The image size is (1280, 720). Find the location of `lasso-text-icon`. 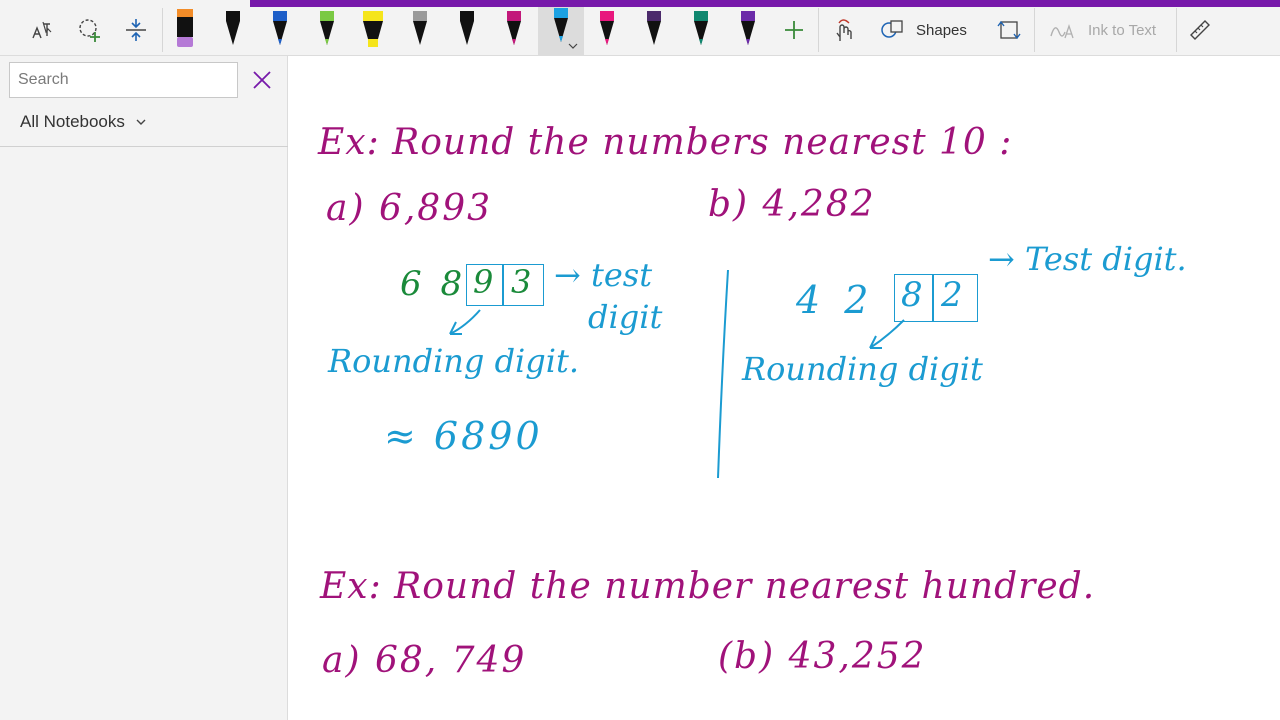

lasso-text-icon is located at coordinates (42, 30).